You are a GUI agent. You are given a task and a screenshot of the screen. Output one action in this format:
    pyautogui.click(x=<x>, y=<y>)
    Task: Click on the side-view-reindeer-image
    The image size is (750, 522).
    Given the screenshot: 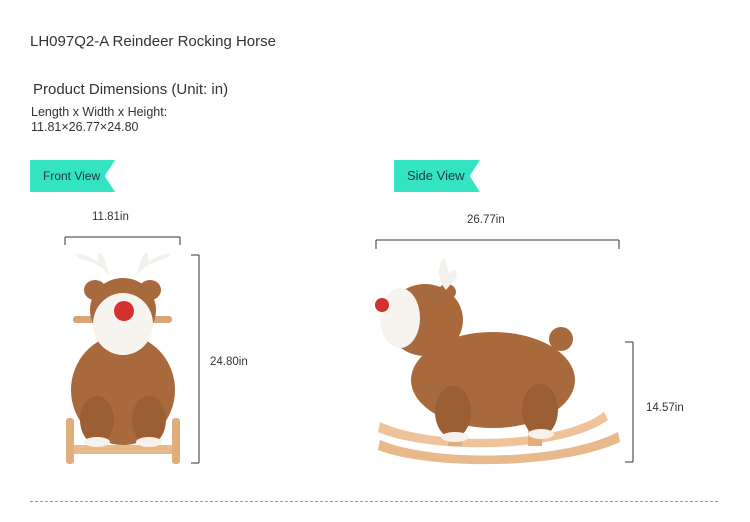 What is the action you would take?
    pyautogui.click(x=497, y=361)
    